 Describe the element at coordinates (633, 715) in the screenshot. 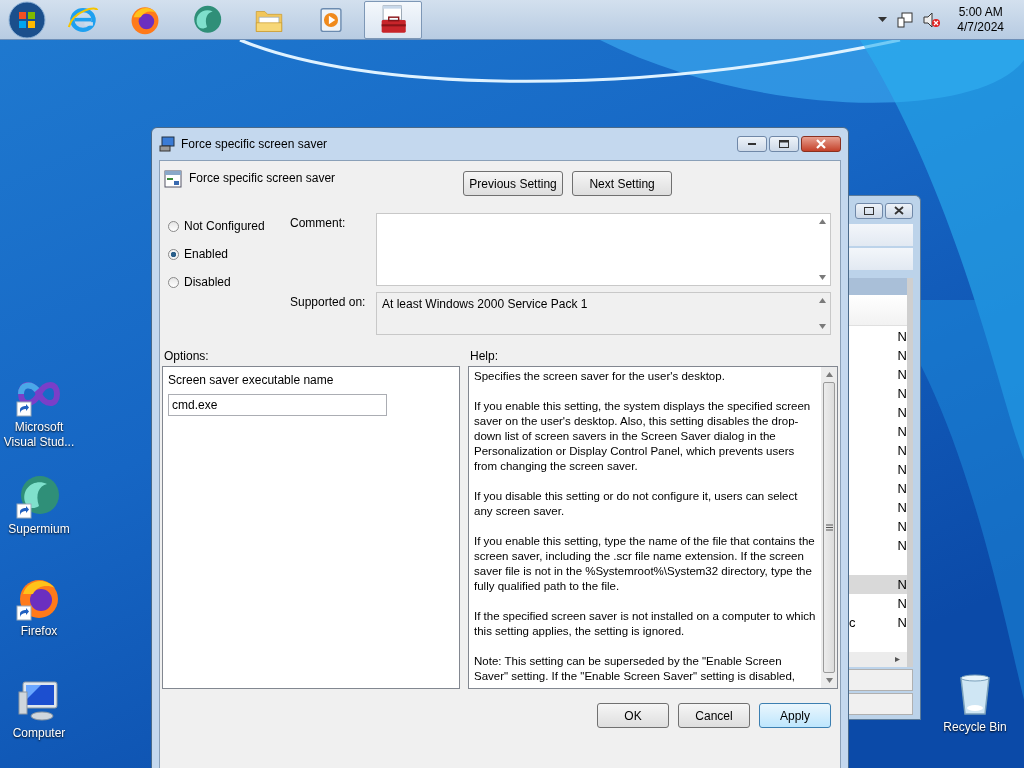

I see `dialog-button: OK` at that location.